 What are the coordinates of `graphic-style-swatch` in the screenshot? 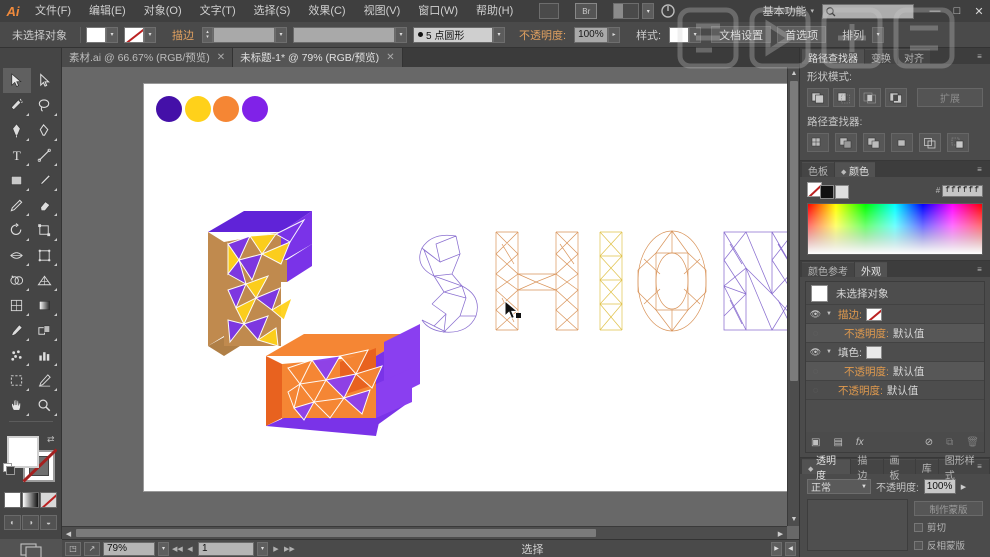 It's located at (679, 34).